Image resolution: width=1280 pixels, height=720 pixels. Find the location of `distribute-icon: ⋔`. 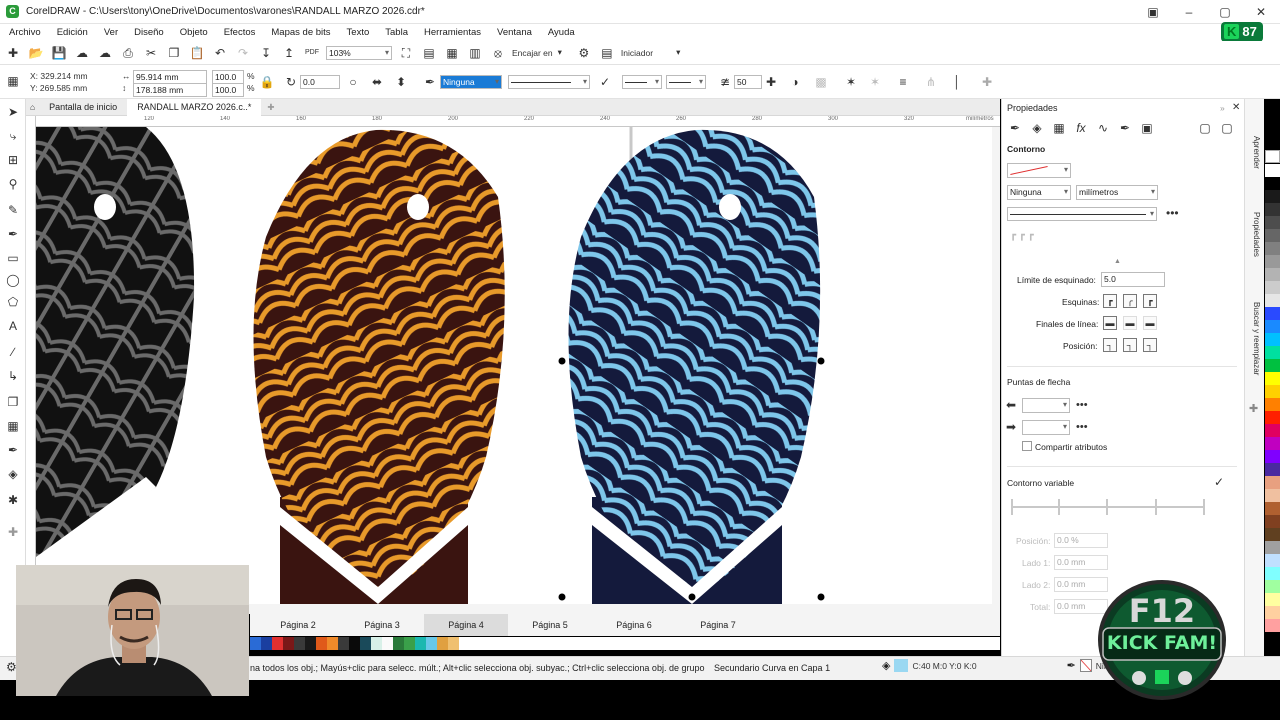

distribute-icon: ⋔ is located at coordinates (931, 82).